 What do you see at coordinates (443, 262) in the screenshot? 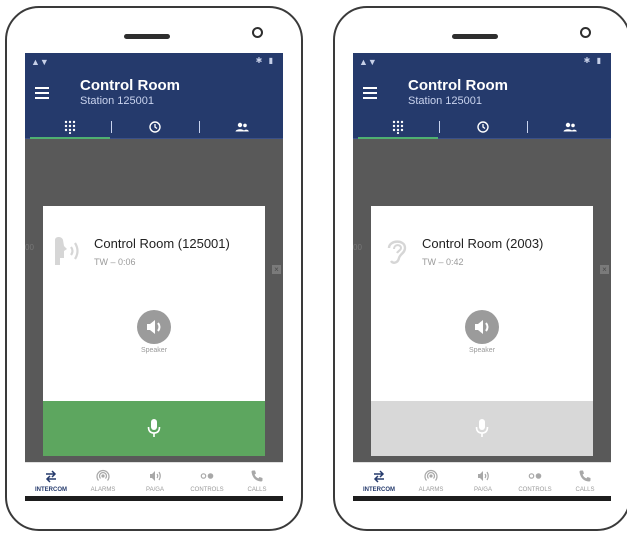
I see `call-timer: TW – 0:42` at bounding box center [443, 262].